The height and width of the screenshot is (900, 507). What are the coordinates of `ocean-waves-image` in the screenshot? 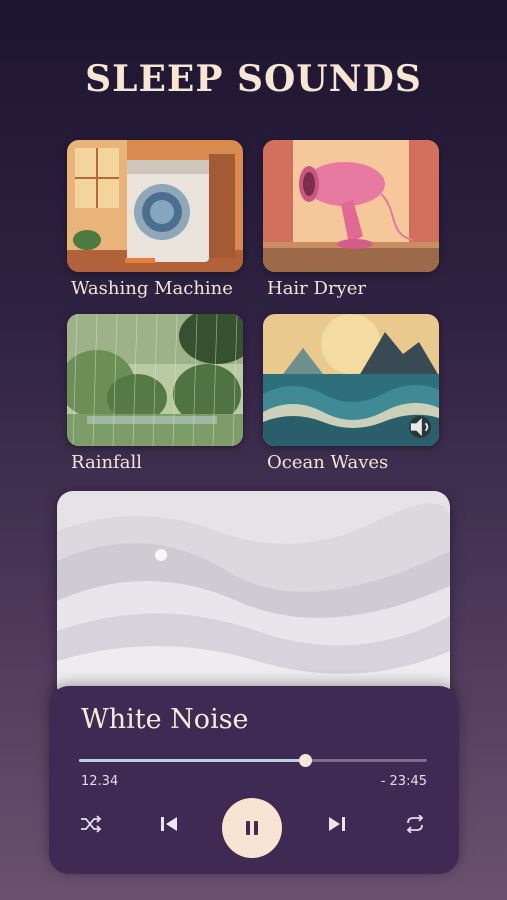 It's located at (351, 380).